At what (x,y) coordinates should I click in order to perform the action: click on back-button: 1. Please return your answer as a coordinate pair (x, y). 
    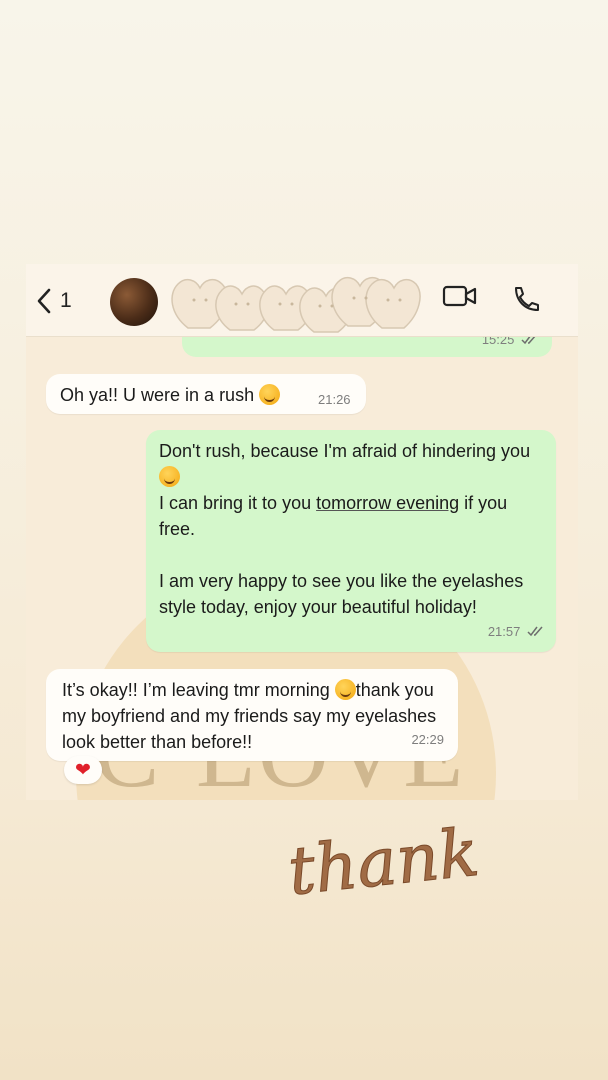
    Looking at the image, I should click on (54, 301).